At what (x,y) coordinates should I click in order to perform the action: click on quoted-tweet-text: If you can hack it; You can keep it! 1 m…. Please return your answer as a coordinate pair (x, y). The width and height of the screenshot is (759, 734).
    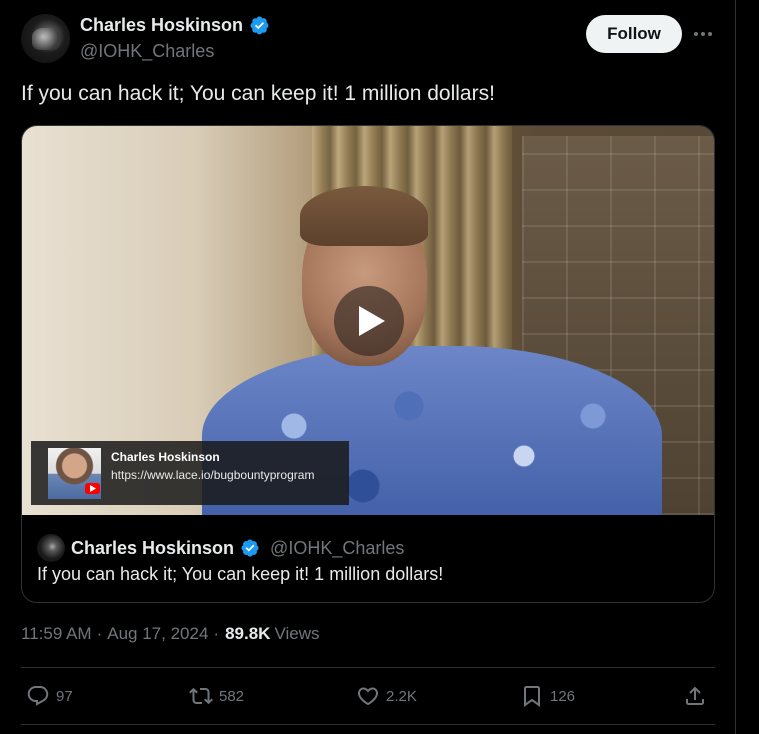
    Looking at the image, I should click on (240, 574).